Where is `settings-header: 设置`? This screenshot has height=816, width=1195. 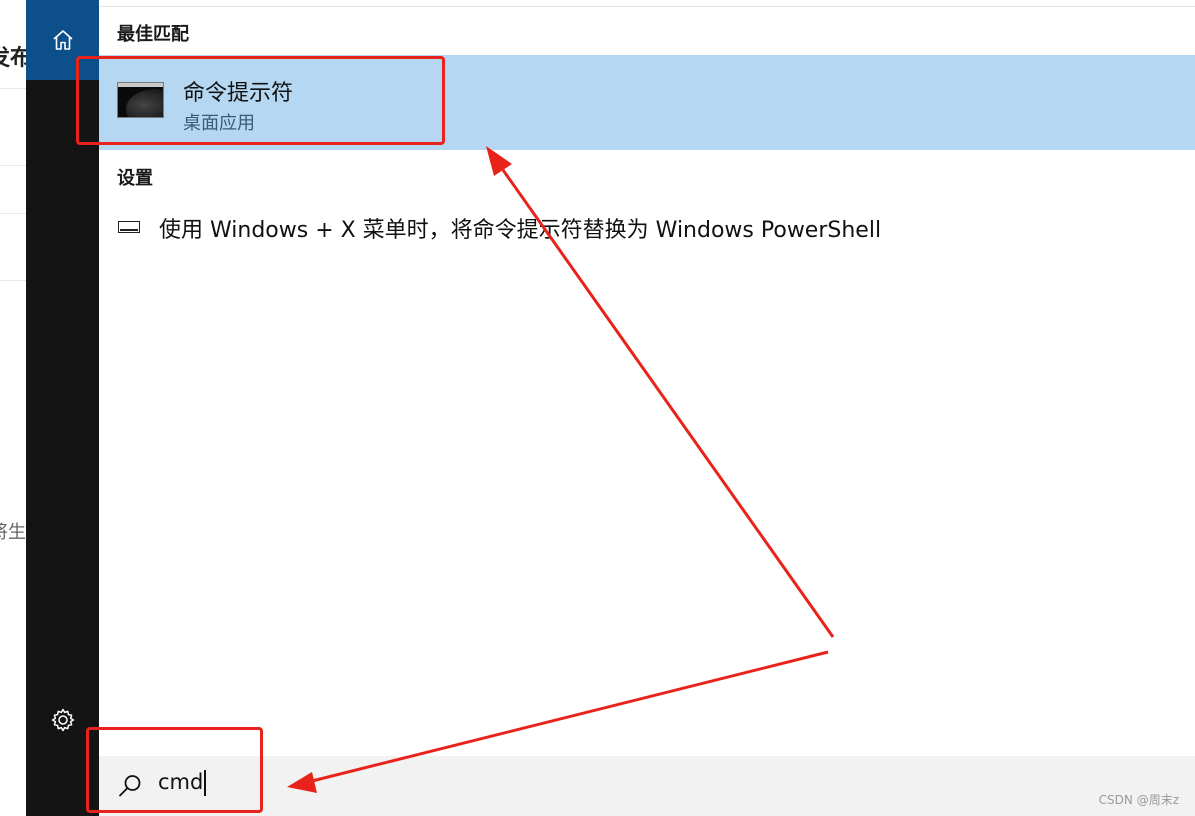 settings-header: 设置 is located at coordinates (135, 178).